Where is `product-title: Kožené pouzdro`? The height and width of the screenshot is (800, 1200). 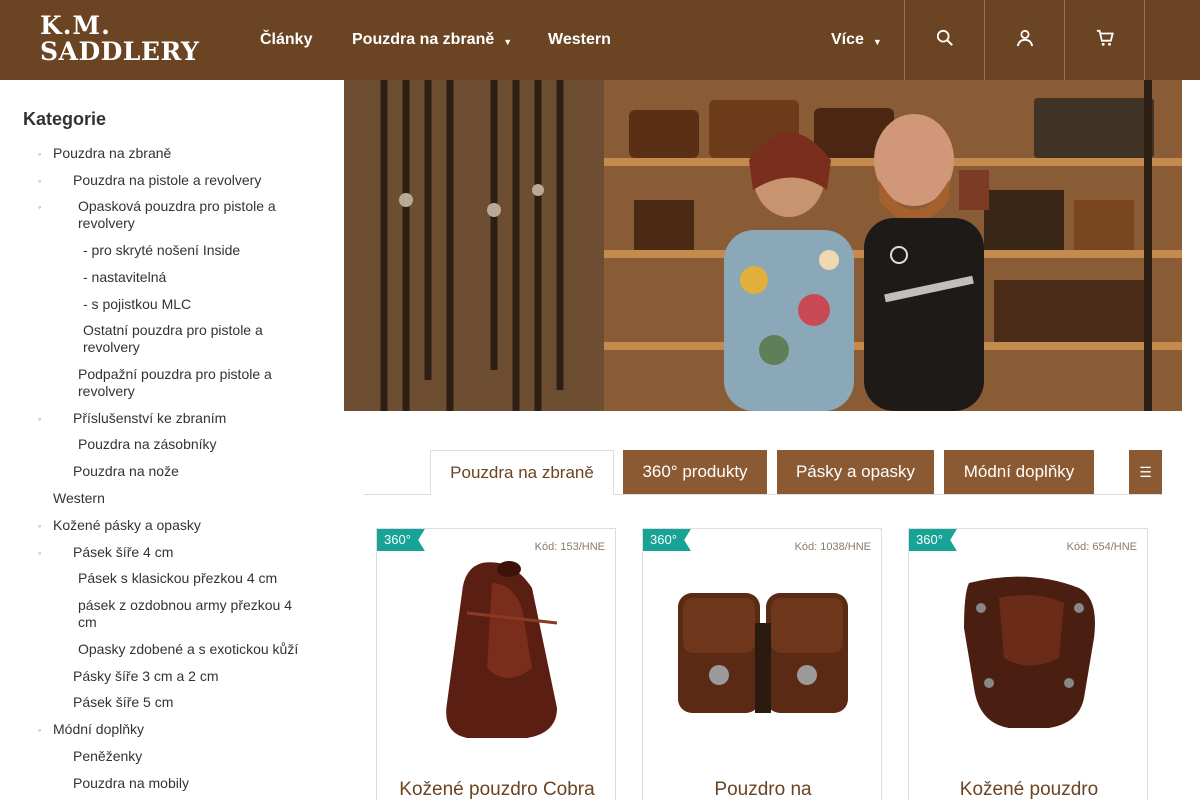
product-title: Kožené pouzdro is located at coordinates (1029, 789).